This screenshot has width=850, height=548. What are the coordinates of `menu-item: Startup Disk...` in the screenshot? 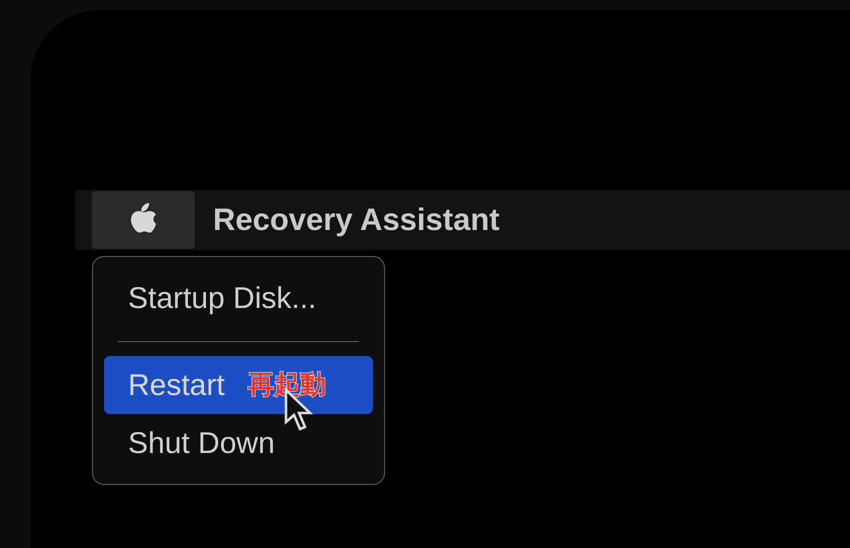 It's located at (238, 298).